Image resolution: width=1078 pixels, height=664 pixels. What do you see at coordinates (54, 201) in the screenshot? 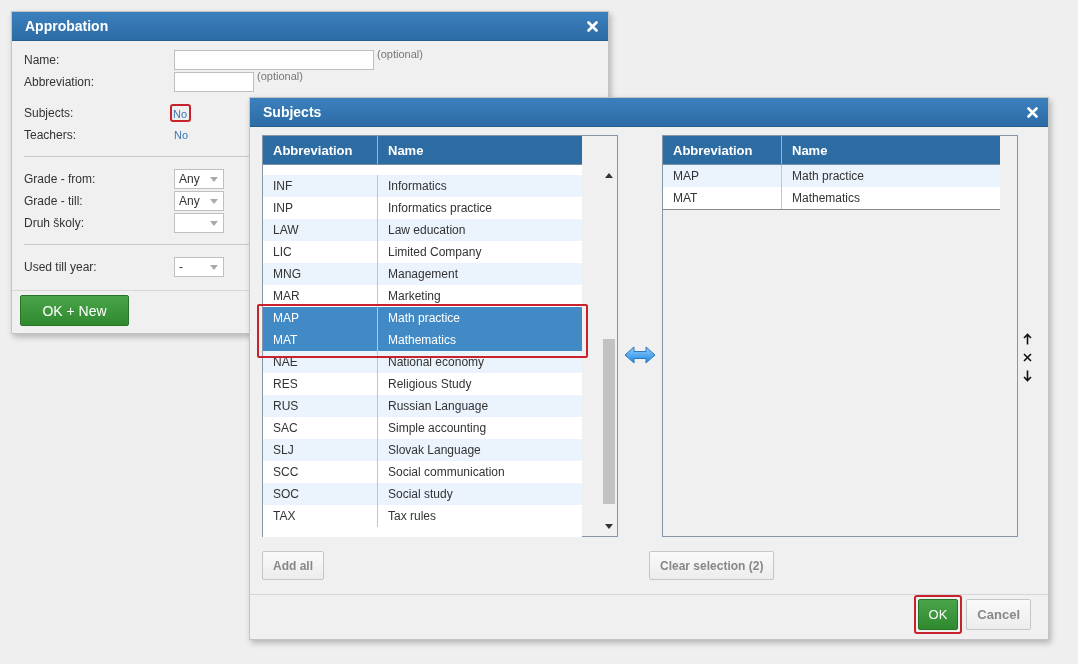
I see `field-label: Grade - till:` at bounding box center [54, 201].